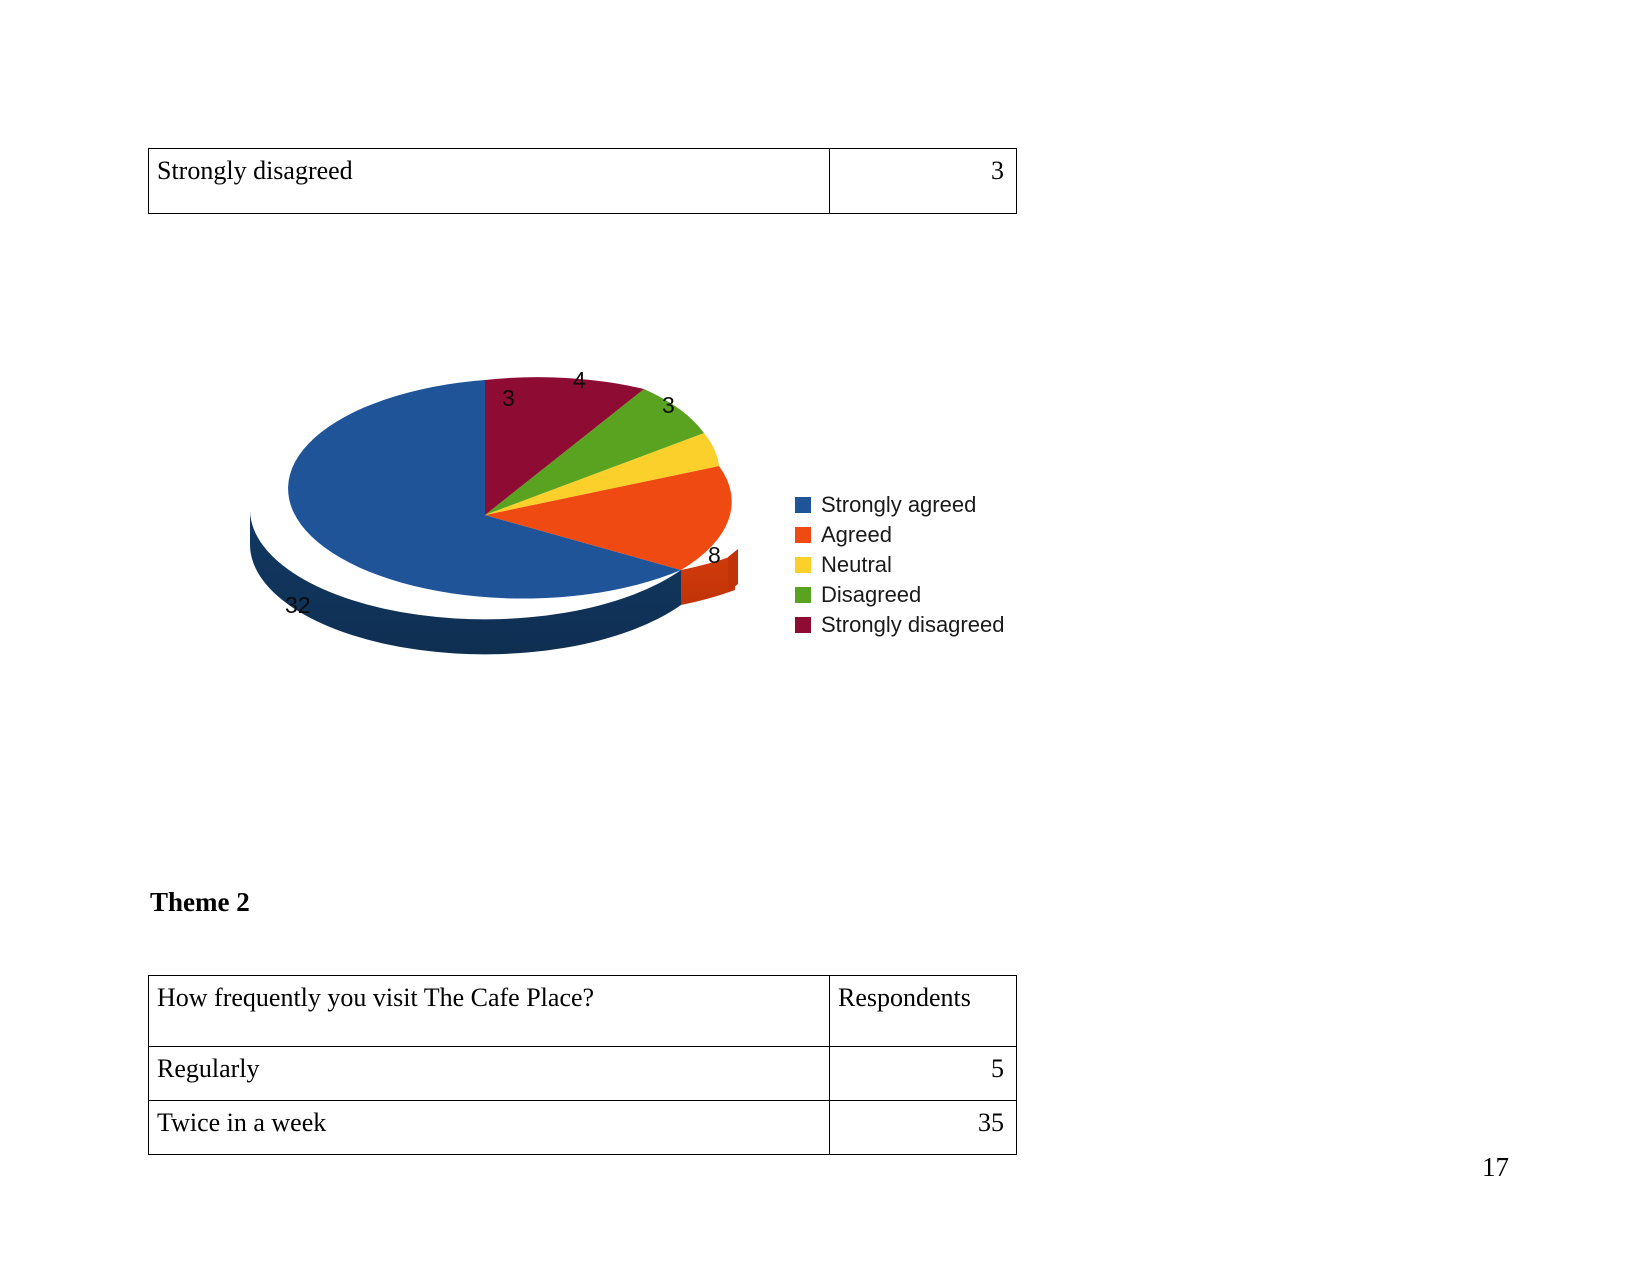 The height and width of the screenshot is (1275, 1651). I want to click on legend-item-strongly-agreed: Strongly agreed, so click(899, 505).